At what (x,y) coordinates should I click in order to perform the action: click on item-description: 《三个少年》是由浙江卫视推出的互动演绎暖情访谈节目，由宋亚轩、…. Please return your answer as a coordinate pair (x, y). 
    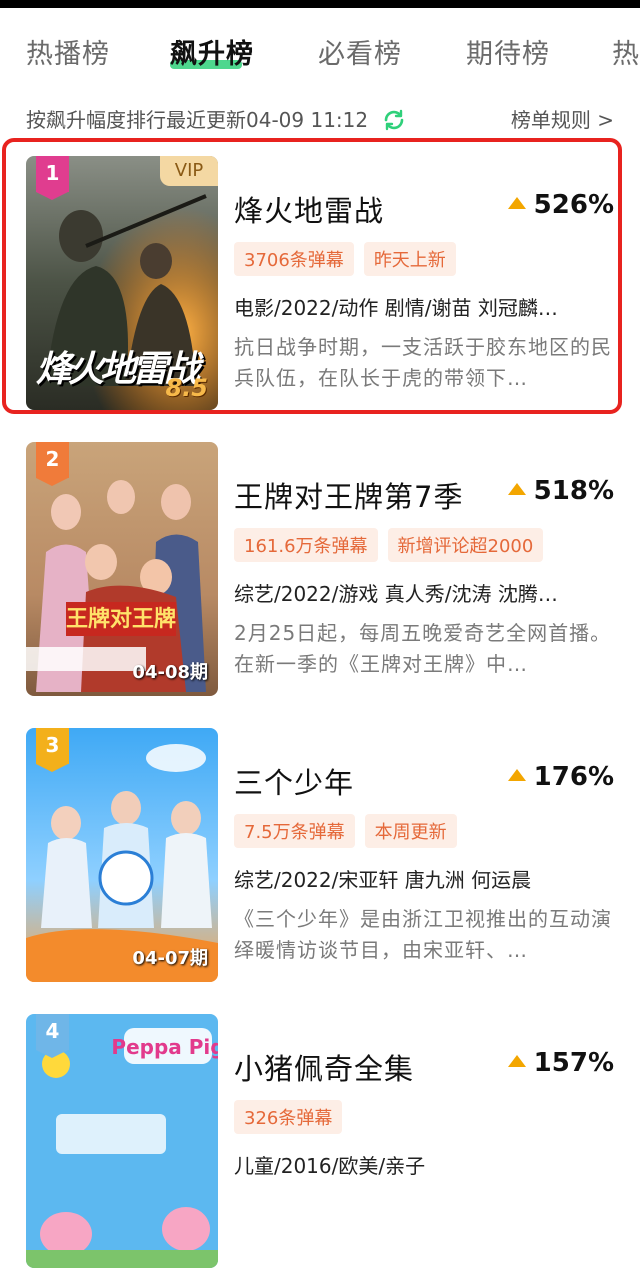
    Looking at the image, I should click on (423, 934).